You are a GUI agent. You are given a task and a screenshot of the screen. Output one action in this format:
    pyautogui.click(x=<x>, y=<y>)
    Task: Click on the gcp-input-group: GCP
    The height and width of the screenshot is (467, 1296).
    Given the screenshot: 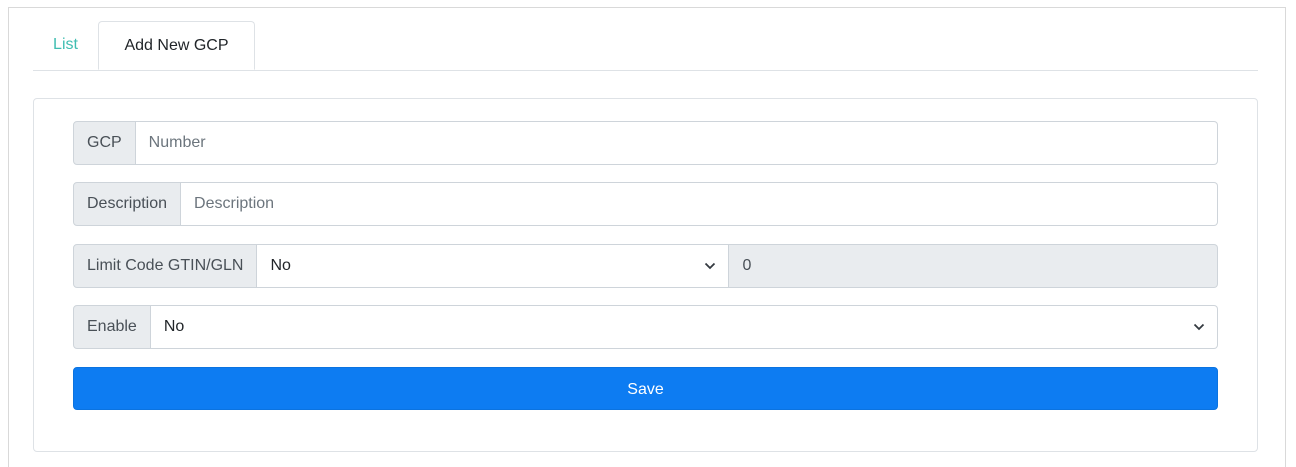 What is the action you would take?
    pyautogui.click(x=645, y=143)
    